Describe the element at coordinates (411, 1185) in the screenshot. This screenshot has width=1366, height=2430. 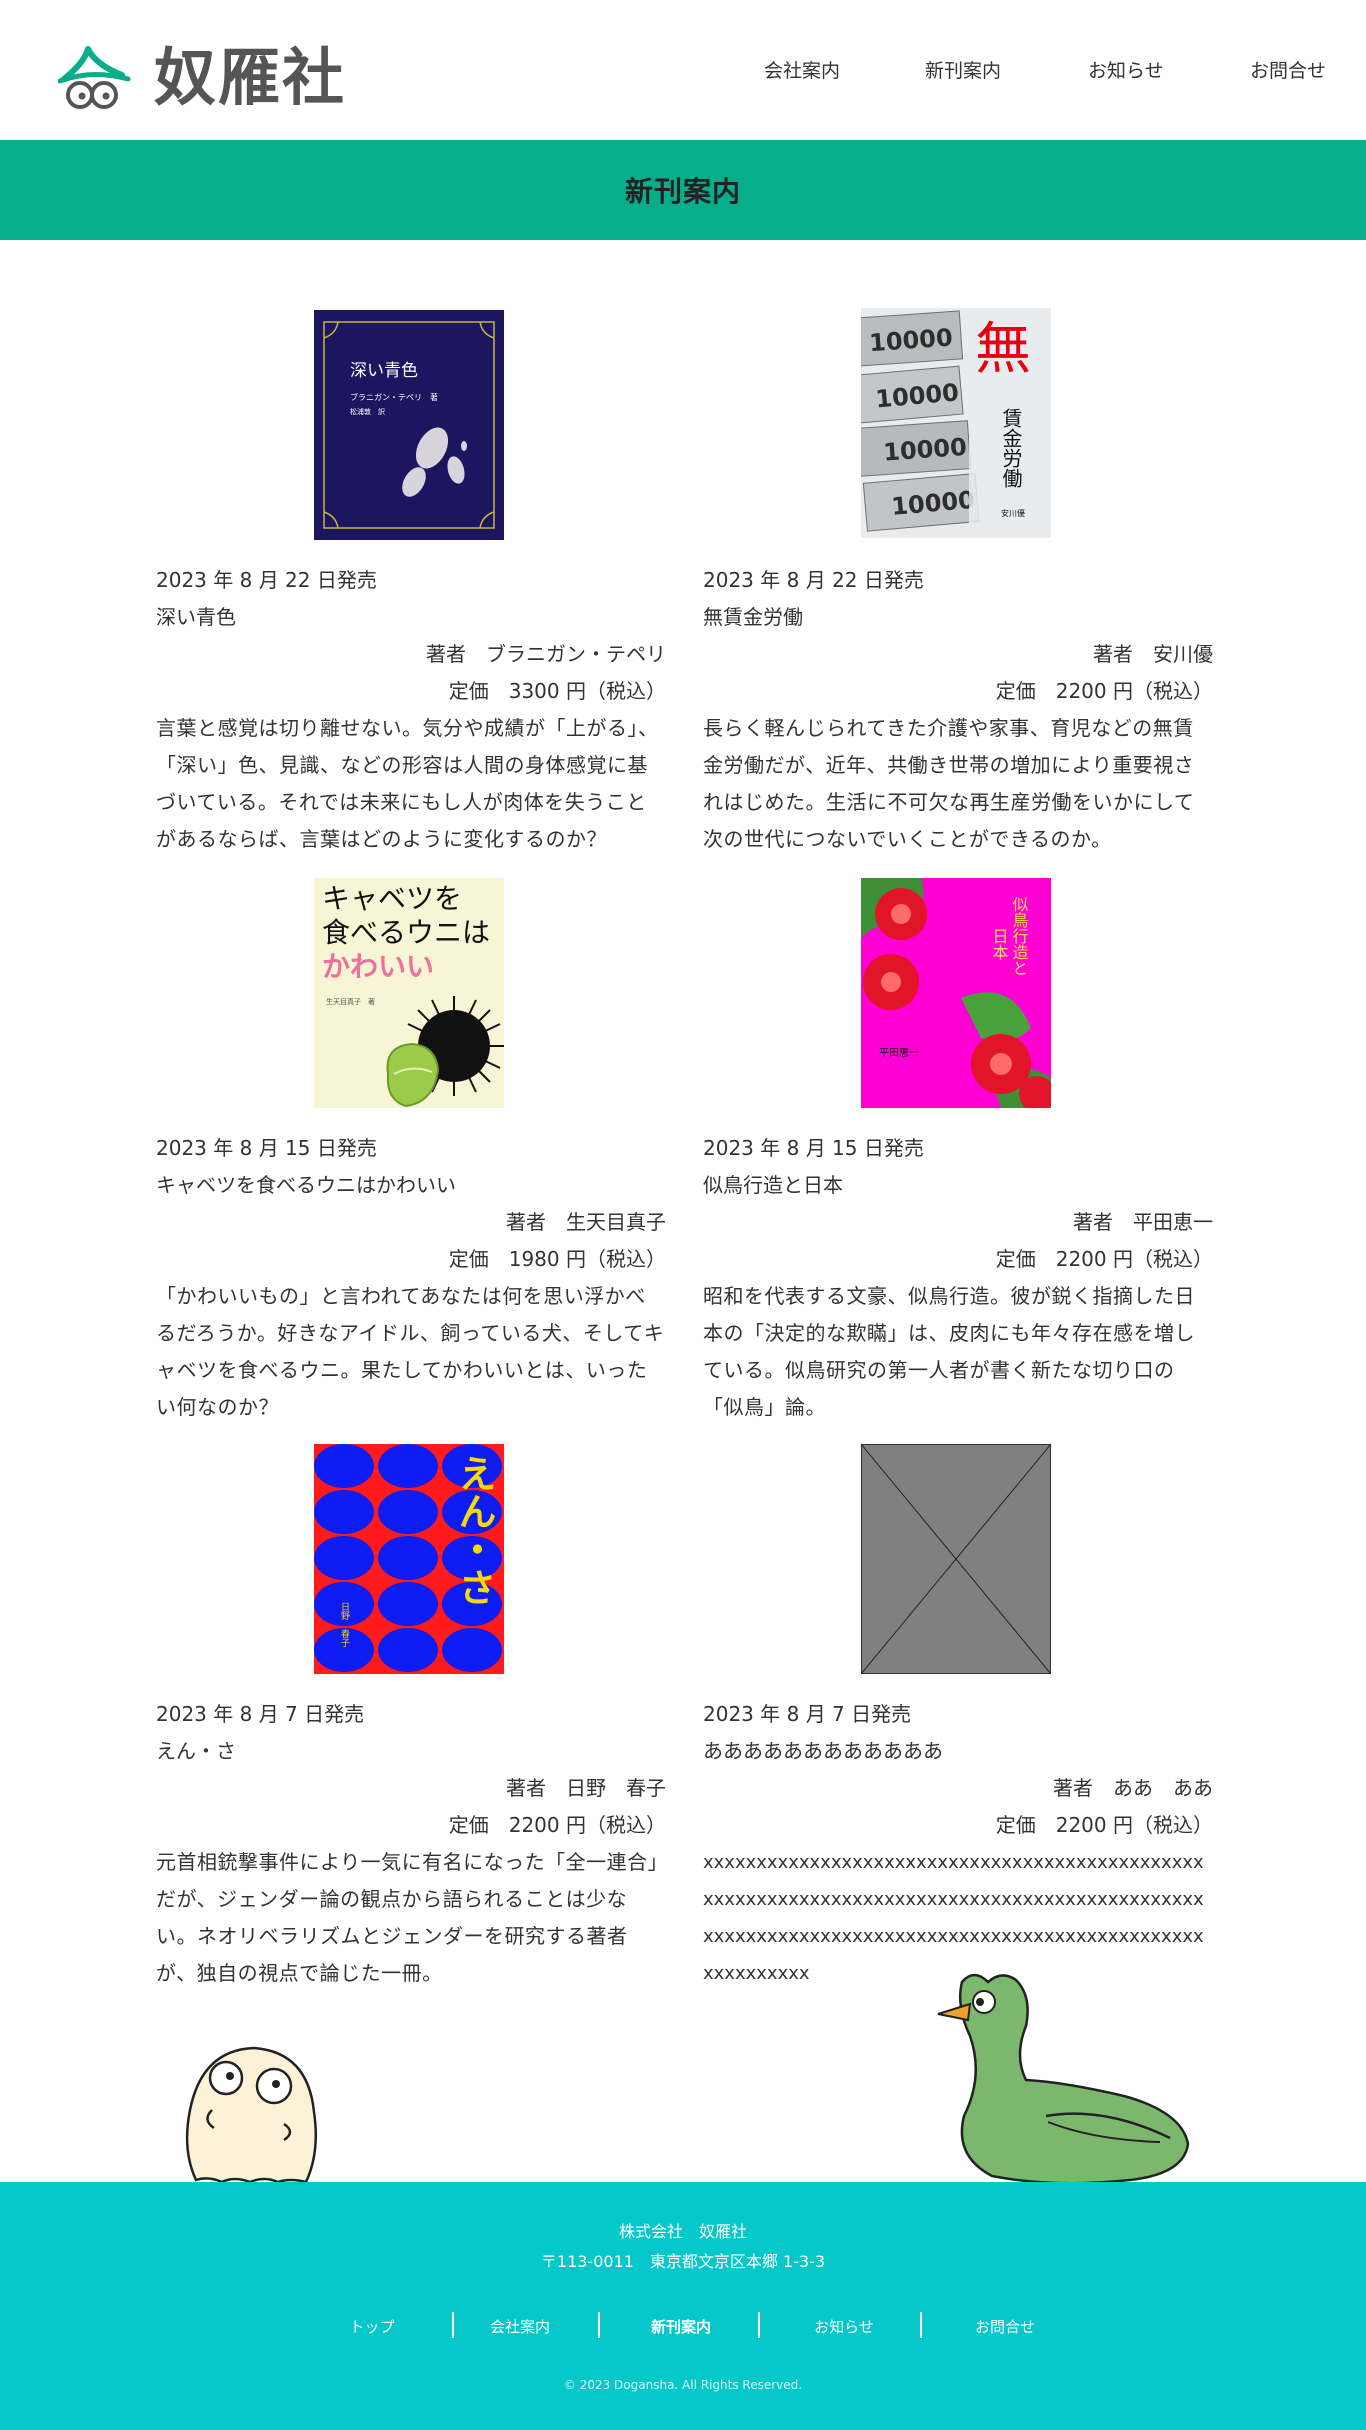
I see `book-title: キャベツを食べるウニはかわいい` at that location.